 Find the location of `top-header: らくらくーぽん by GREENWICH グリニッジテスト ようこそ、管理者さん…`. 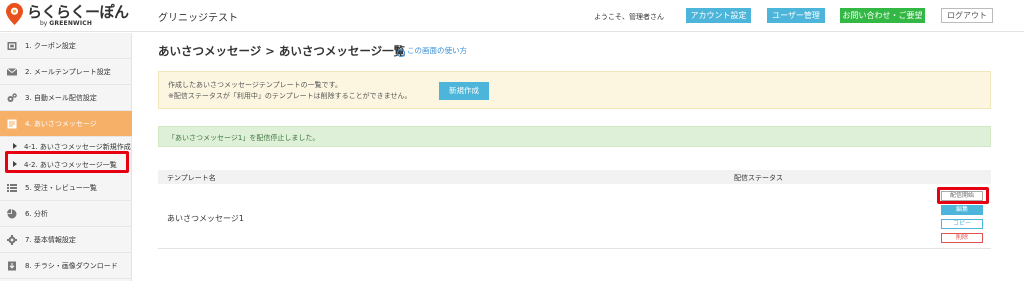

top-header: らくらくーぽん by GREENWICH グリニッジテスト ようこそ、管理者さん… is located at coordinates (512, 16).